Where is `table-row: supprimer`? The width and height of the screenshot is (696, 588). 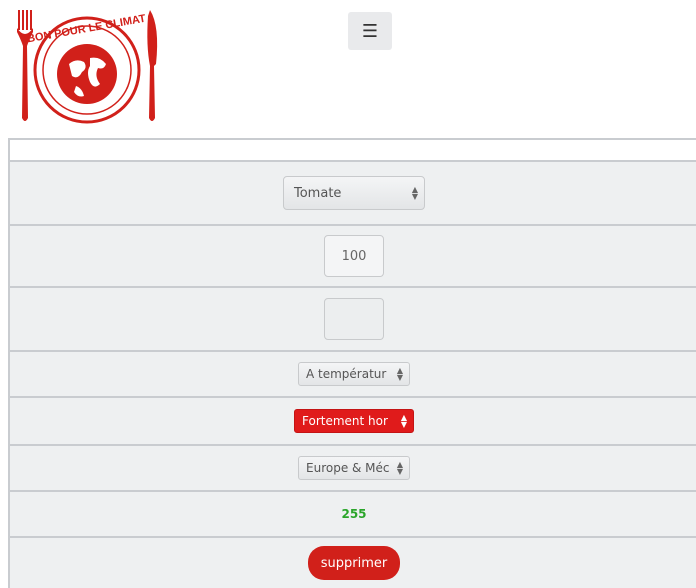
table-row: supprimer is located at coordinates (352, 563).